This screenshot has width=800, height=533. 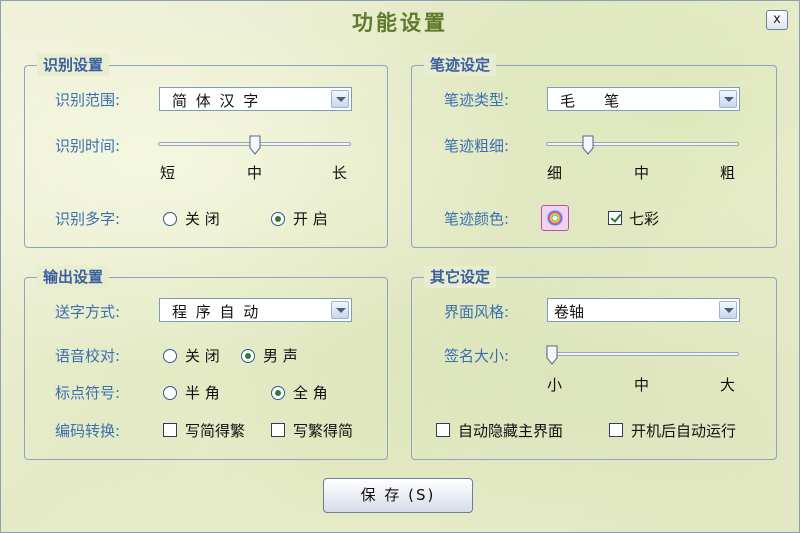 What do you see at coordinates (73, 65) in the screenshot?
I see `recognition-group-title: 识别设置` at bounding box center [73, 65].